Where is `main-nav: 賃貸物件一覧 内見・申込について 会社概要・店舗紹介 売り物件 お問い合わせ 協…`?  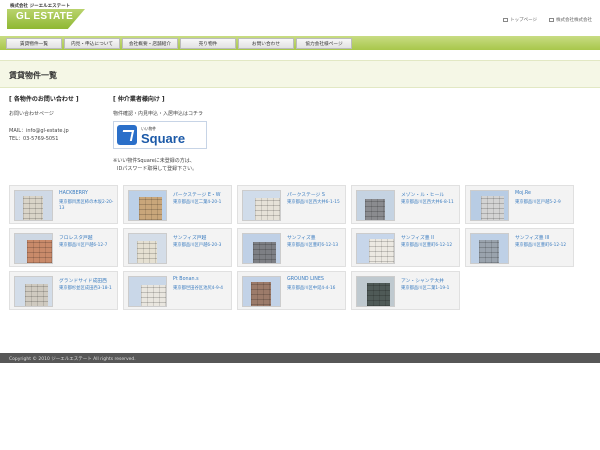 main-nav: 賃貸物件一覧 内見・申込について 会社概要・店舗紹介 売り物件 お問い合わせ 協… is located at coordinates (300, 43).